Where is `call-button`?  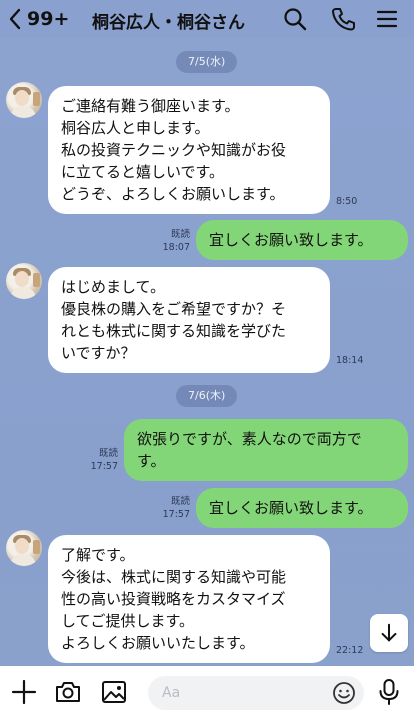 call-button is located at coordinates (343, 19).